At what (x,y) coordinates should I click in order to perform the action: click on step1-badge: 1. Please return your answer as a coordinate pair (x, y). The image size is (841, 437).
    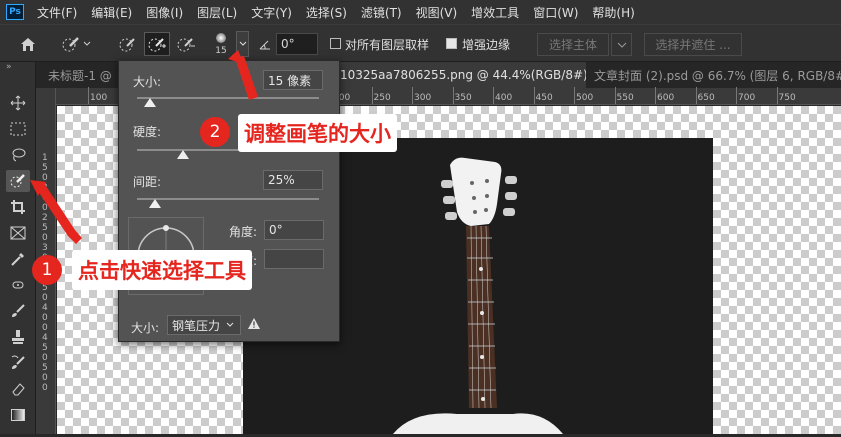
    Looking at the image, I should click on (47, 270).